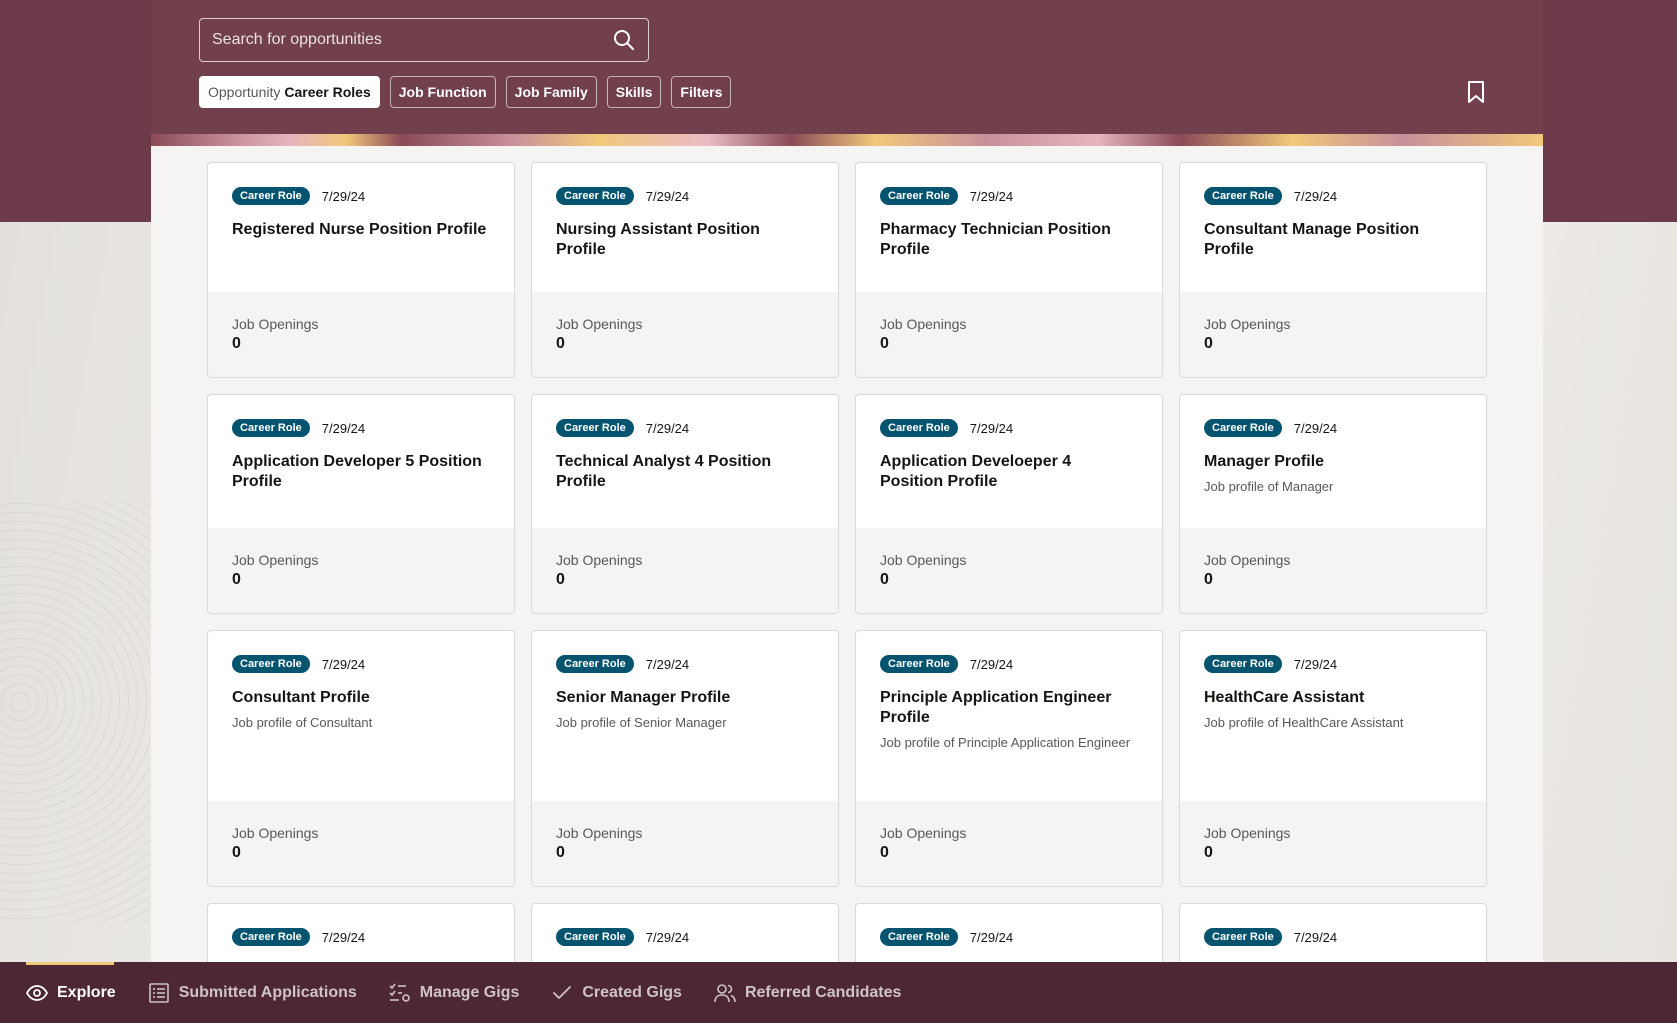  What do you see at coordinates (616, 993) in the screenshot?
I see `nav-created-gigs: Created Gigs` at bounding box center [616, 993].